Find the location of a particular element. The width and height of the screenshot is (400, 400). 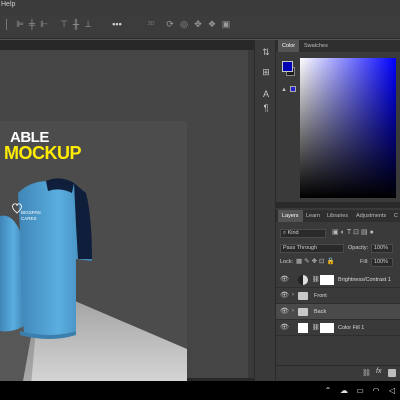

align-bottom-icon: ⊥ is located at coordinates (88, 24).